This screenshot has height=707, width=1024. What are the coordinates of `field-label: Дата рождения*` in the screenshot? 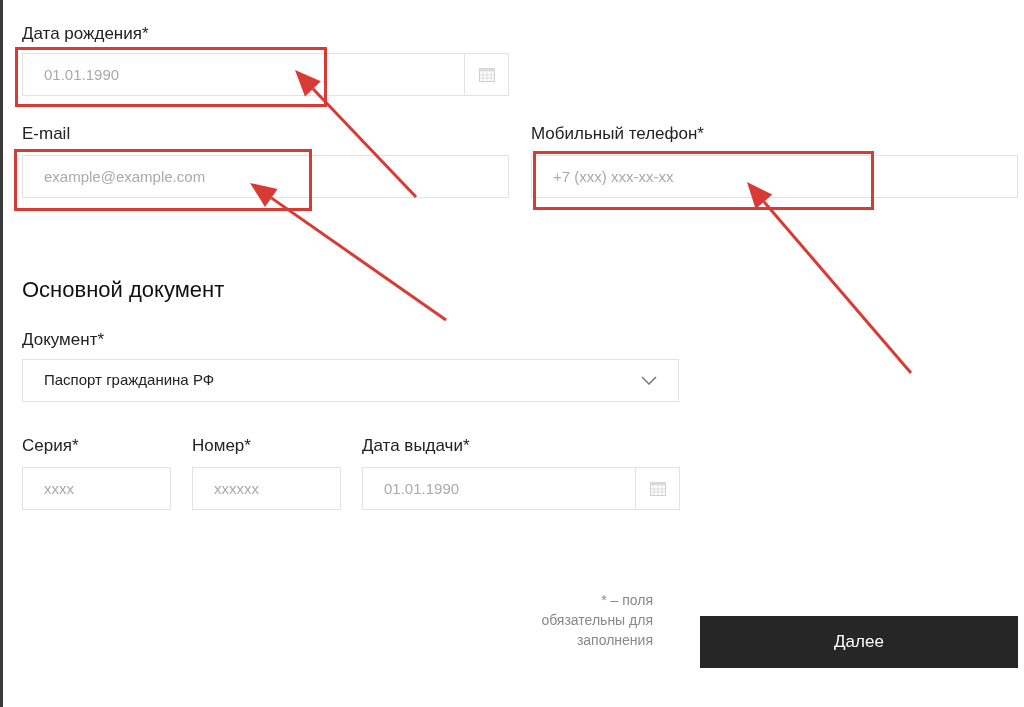 It's located at (86, 34).